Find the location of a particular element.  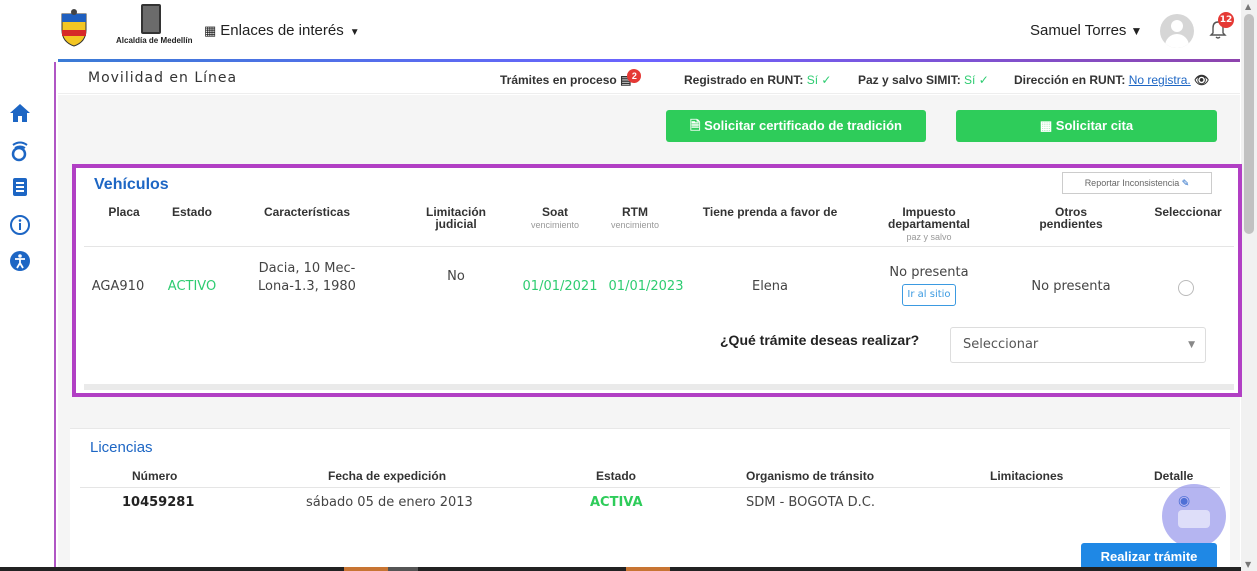

th-limitacion: Limitación judicial is located at coordinates (455, 218).